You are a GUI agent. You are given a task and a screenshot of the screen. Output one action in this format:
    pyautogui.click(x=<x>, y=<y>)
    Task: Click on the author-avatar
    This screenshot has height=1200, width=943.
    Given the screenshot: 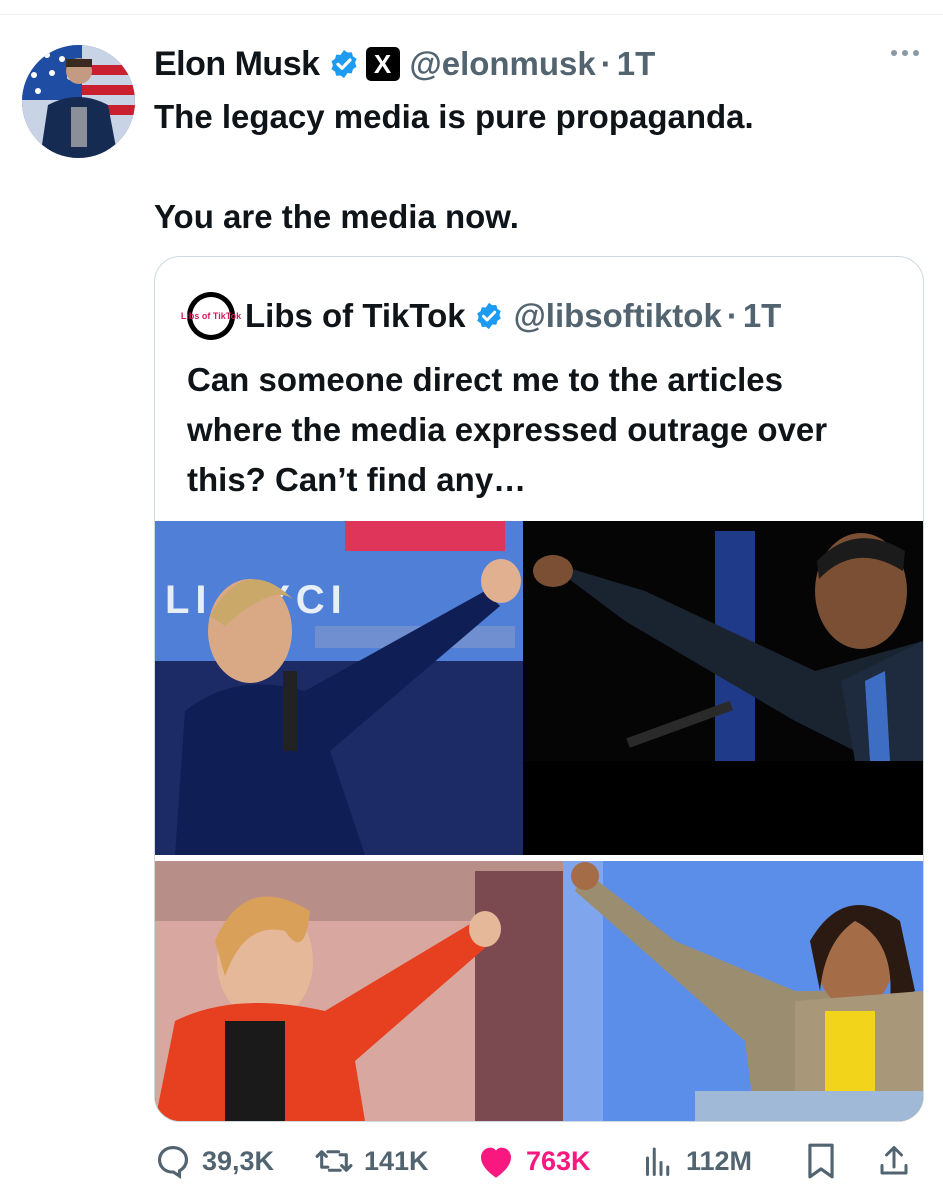 What is the action you would take?
    pyautogui.click(x=78, y=101)
    